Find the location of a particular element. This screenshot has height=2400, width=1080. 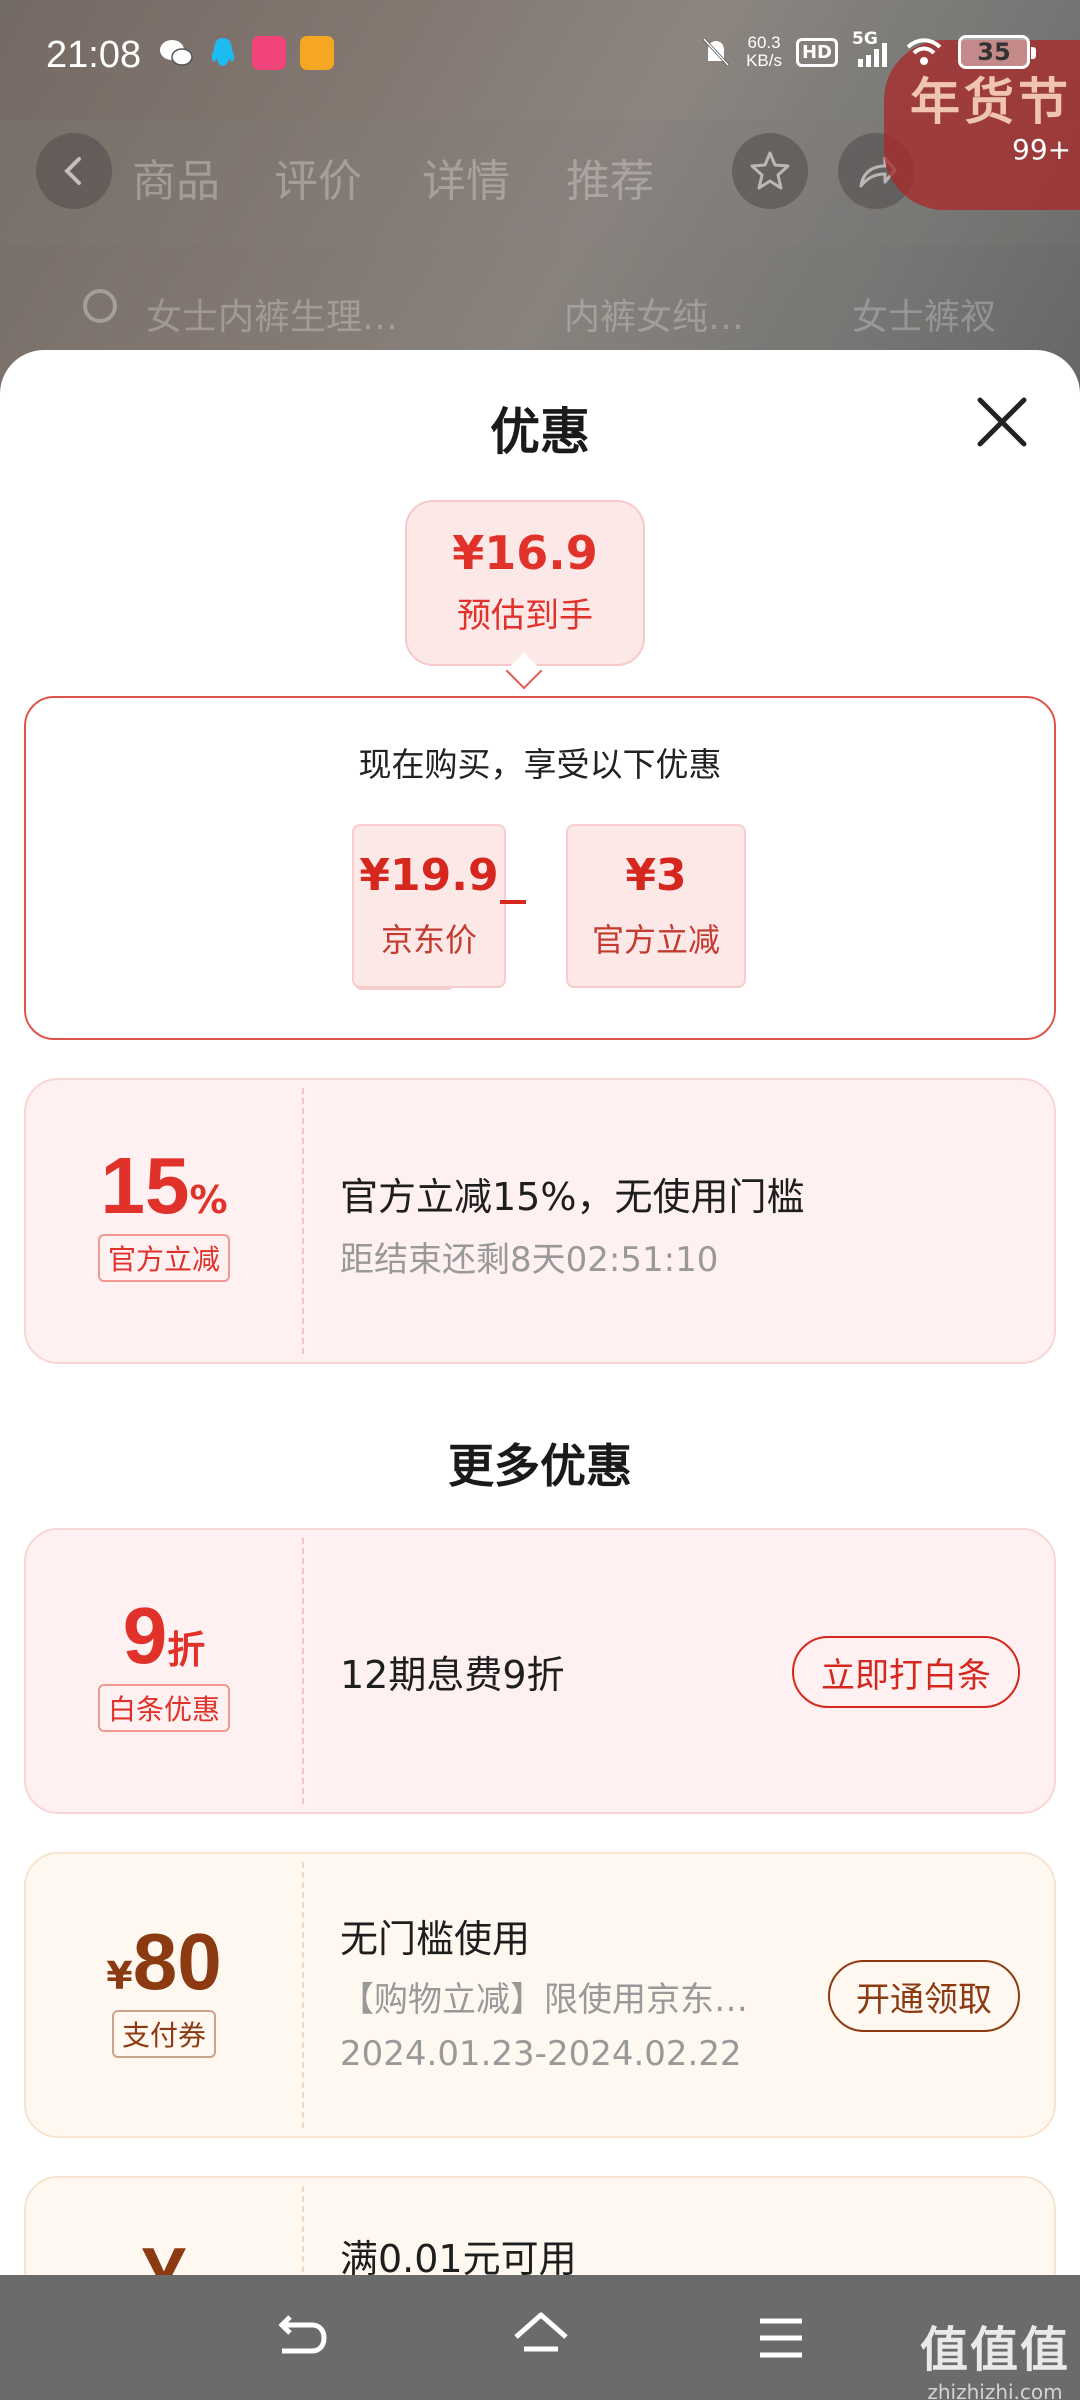

coupon-value-area: 15% 官方立减 is located at coordinates (164, 1221).